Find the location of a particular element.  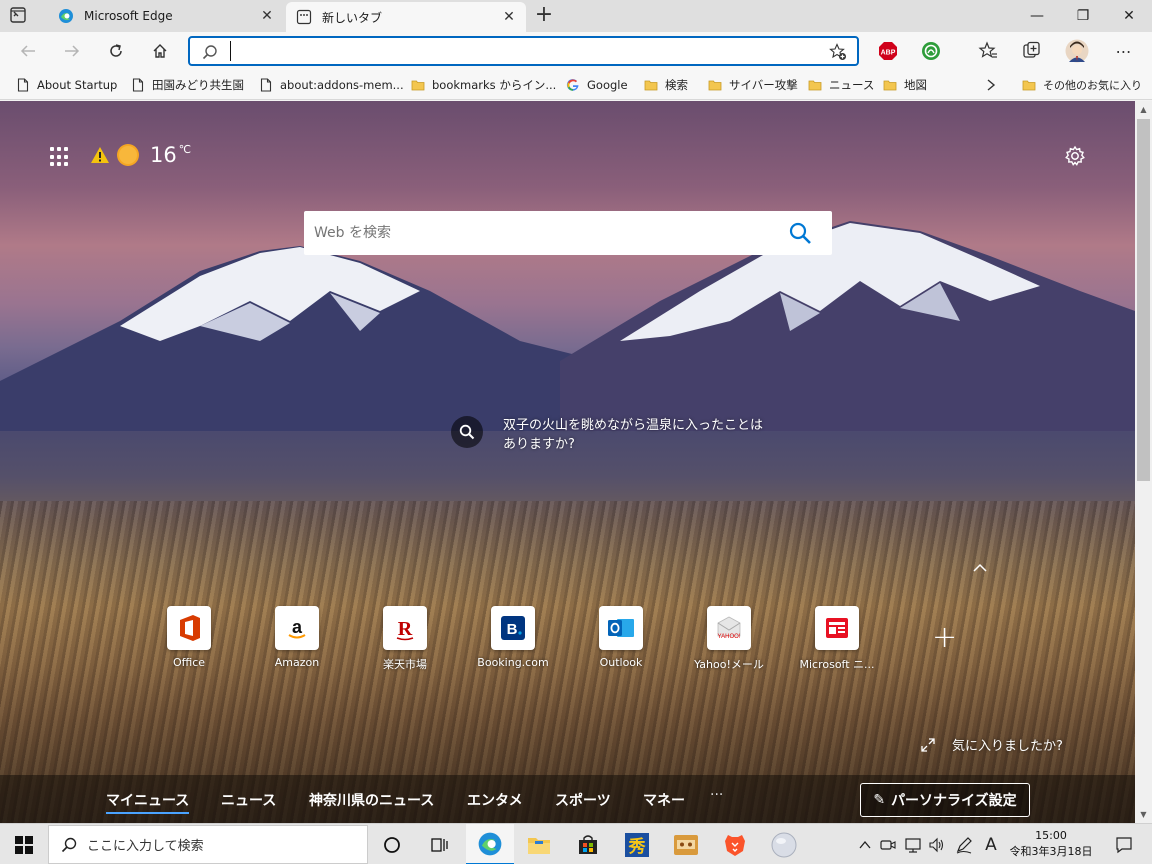

background-feedback-prompt: 気に入りましたか? is located at coordinates (991, 744).